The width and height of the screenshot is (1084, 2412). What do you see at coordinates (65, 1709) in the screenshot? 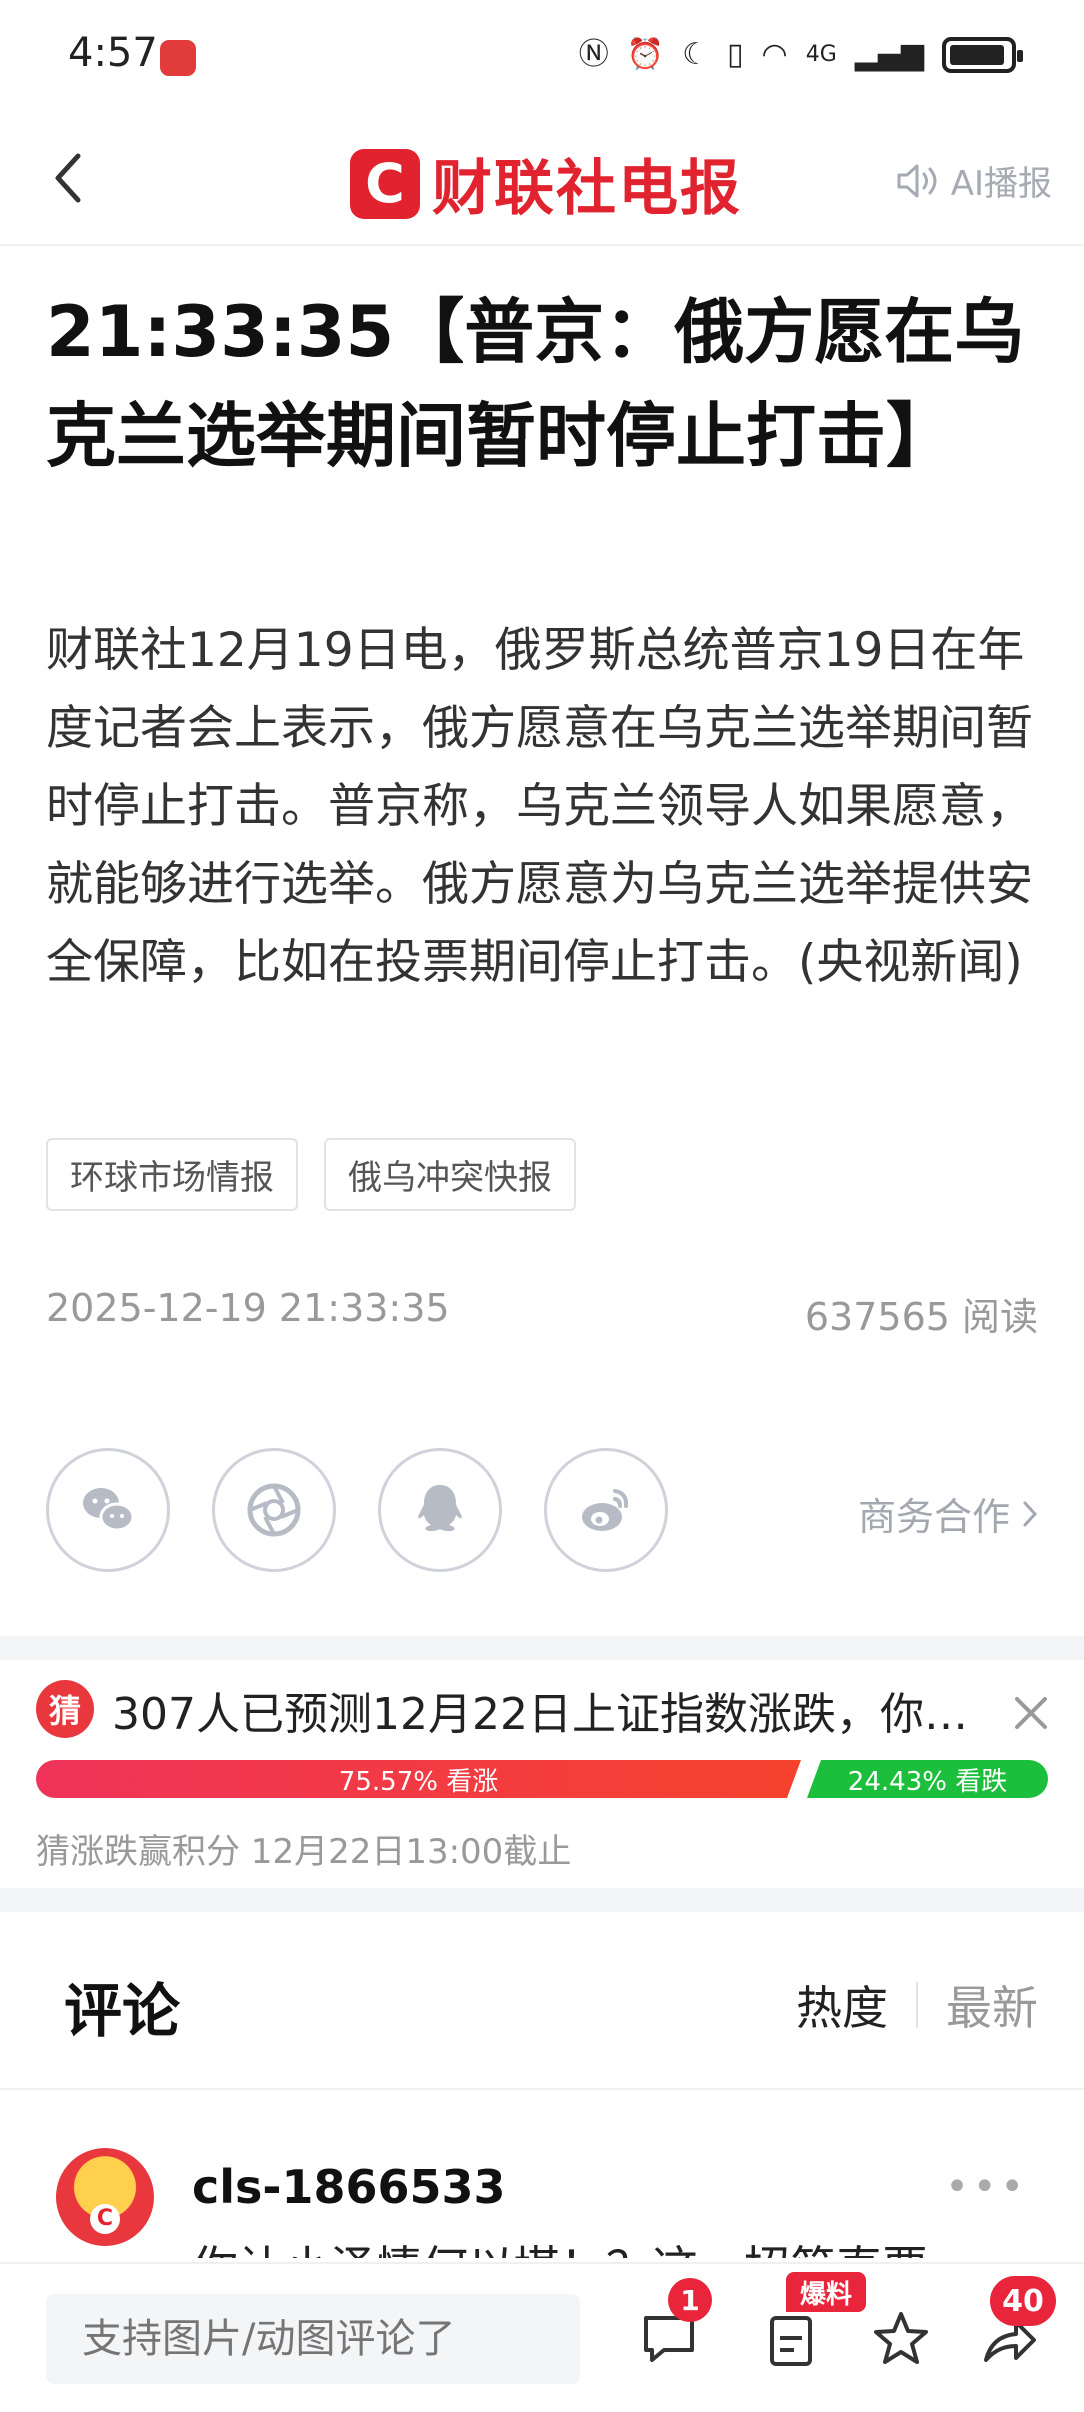
I see `guess-badge: 猜` at bounding box center [65, 1709].